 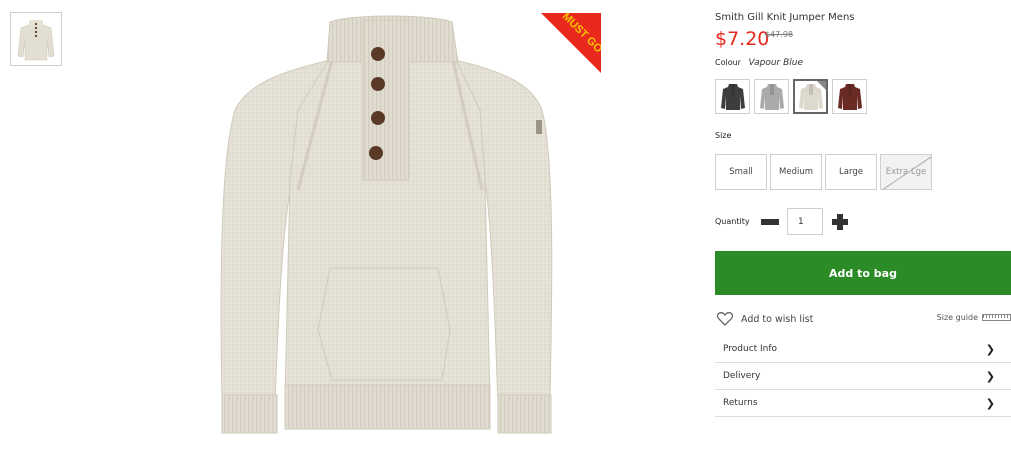 I want to click on selected-colour: Vapour Blue, so click(x=776, y=63).